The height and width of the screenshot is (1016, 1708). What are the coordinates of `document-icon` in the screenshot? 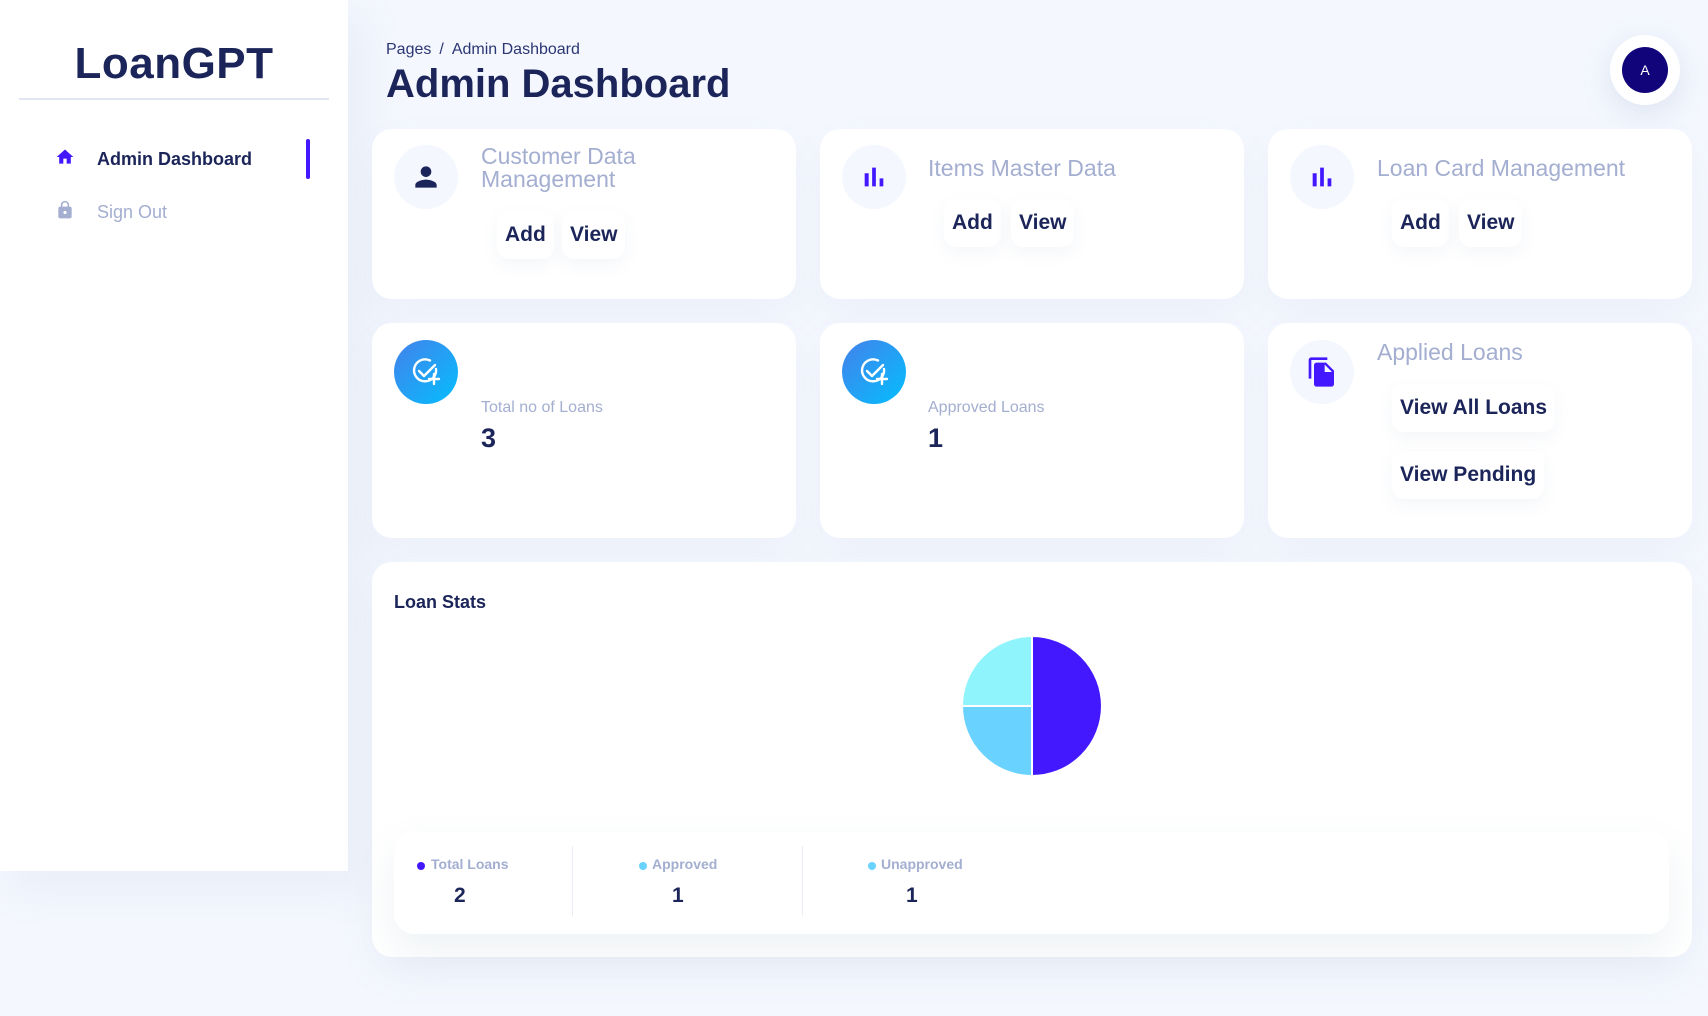 It's located at (1321, 372).